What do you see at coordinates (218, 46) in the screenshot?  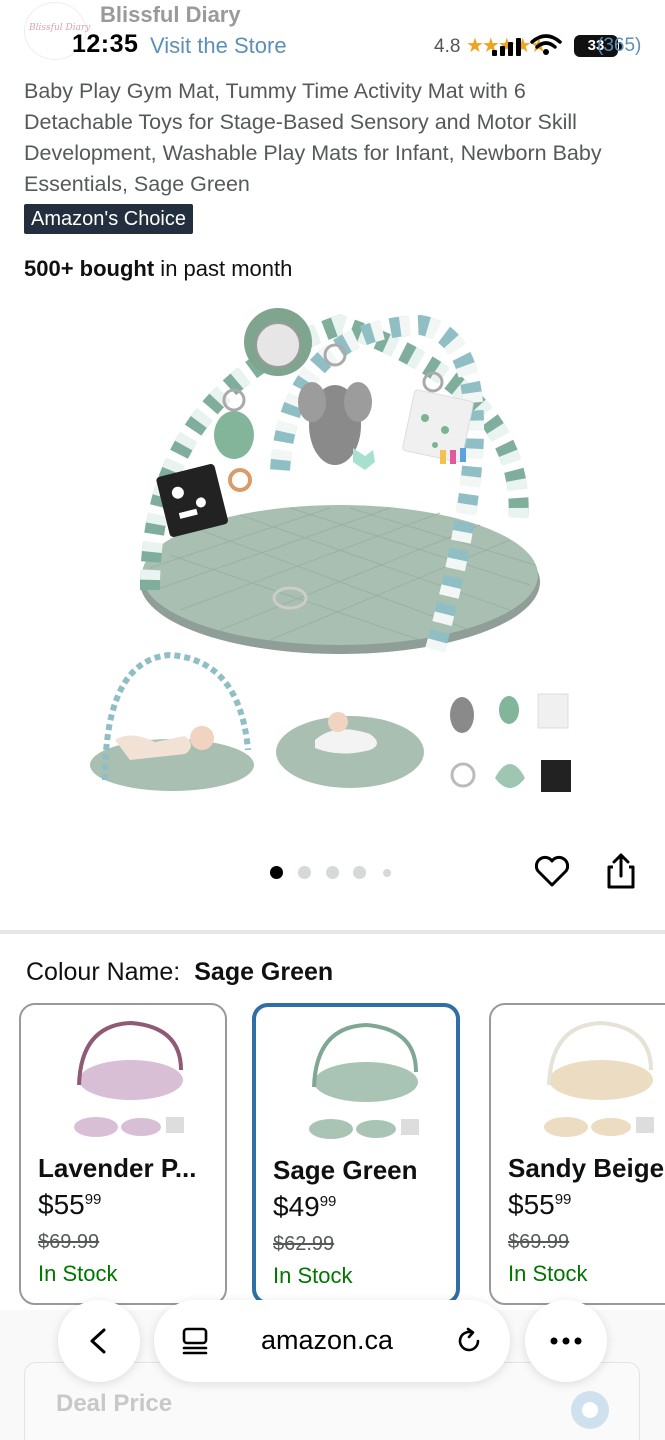 I see `visit-store-link: Visit the Store` at bounding box center [218, 46].